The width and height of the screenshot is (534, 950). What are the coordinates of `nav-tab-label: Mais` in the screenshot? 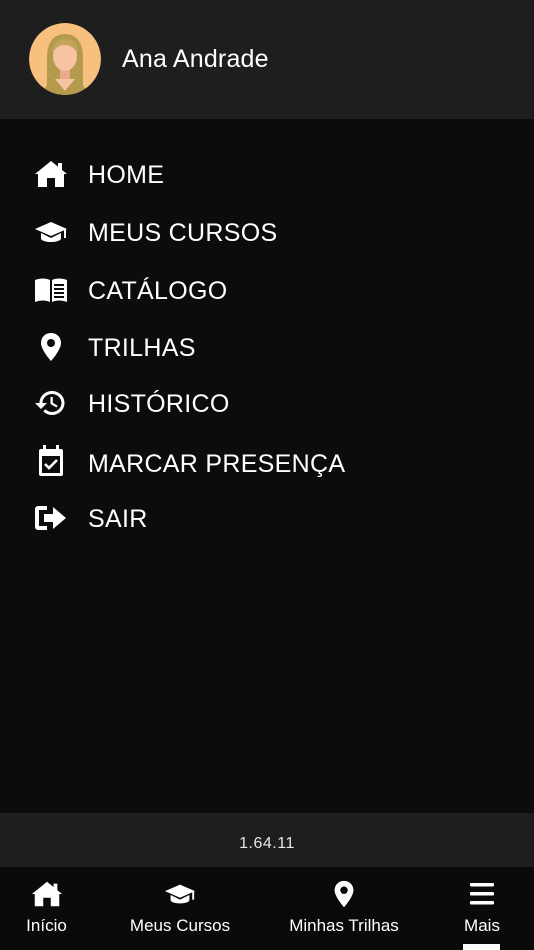 It's located at (482, 925).